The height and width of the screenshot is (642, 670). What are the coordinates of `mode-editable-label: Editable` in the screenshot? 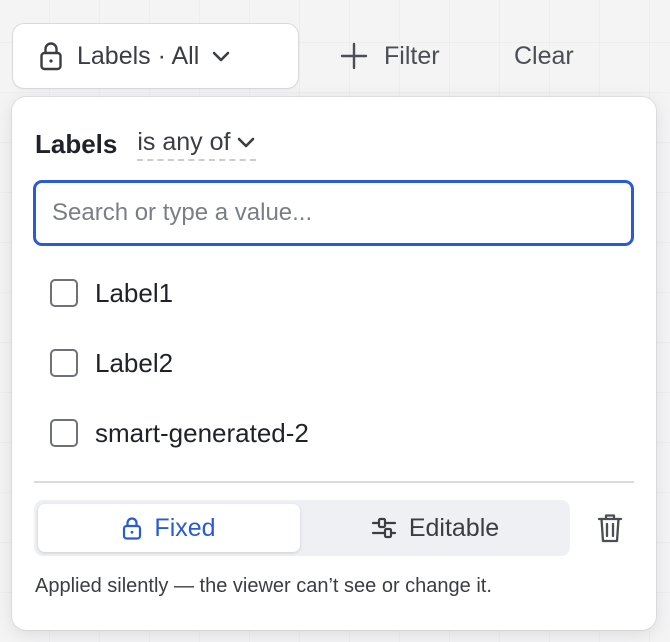 It's located at (454, 527).